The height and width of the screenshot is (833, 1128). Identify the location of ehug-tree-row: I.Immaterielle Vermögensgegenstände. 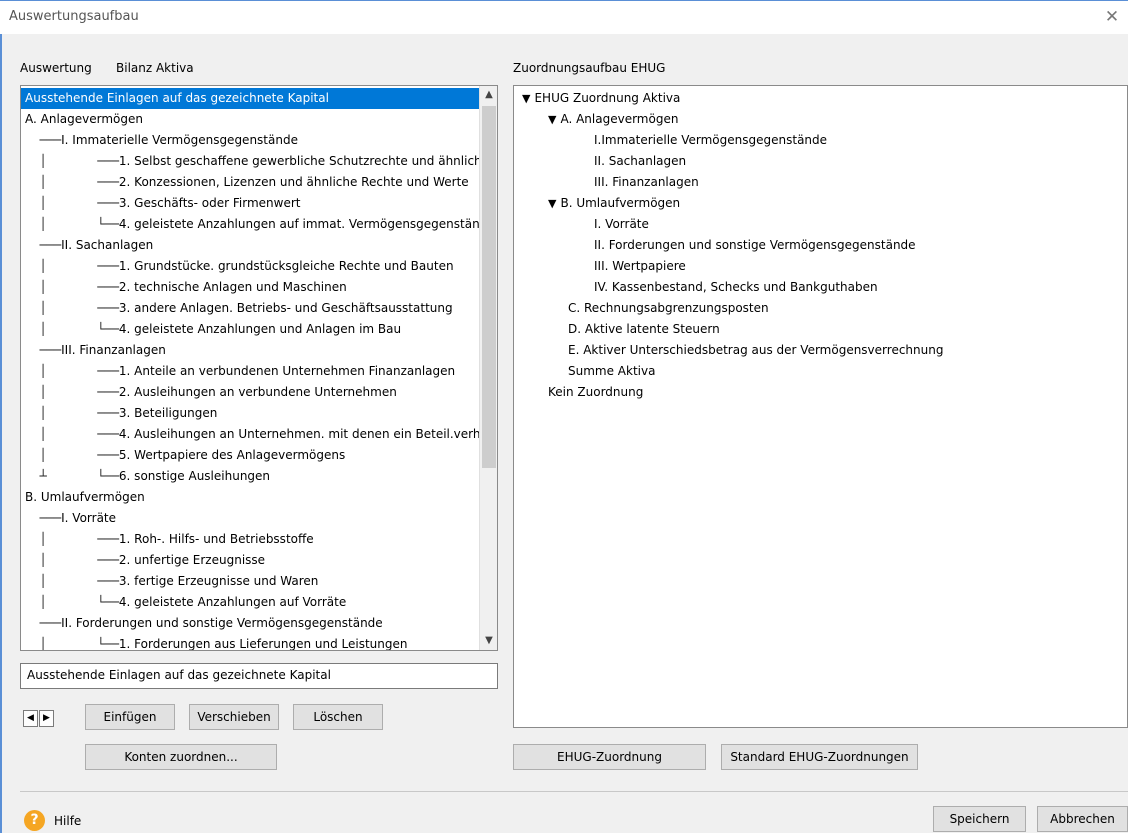
(822, 140).